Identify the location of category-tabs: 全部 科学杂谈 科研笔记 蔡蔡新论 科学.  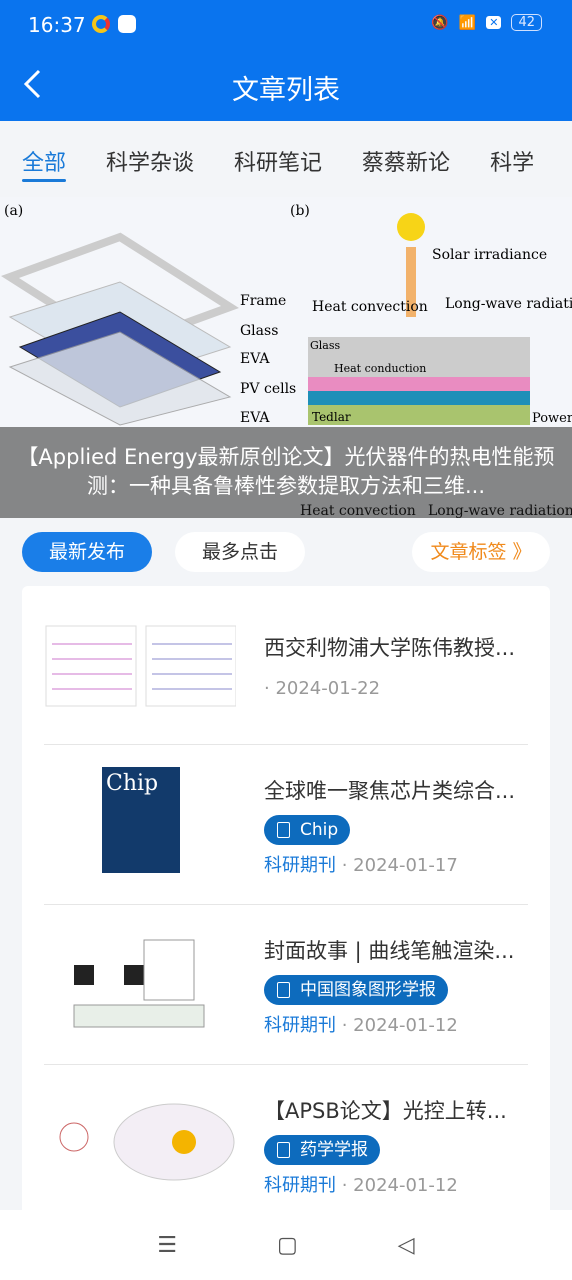
(286, 159).